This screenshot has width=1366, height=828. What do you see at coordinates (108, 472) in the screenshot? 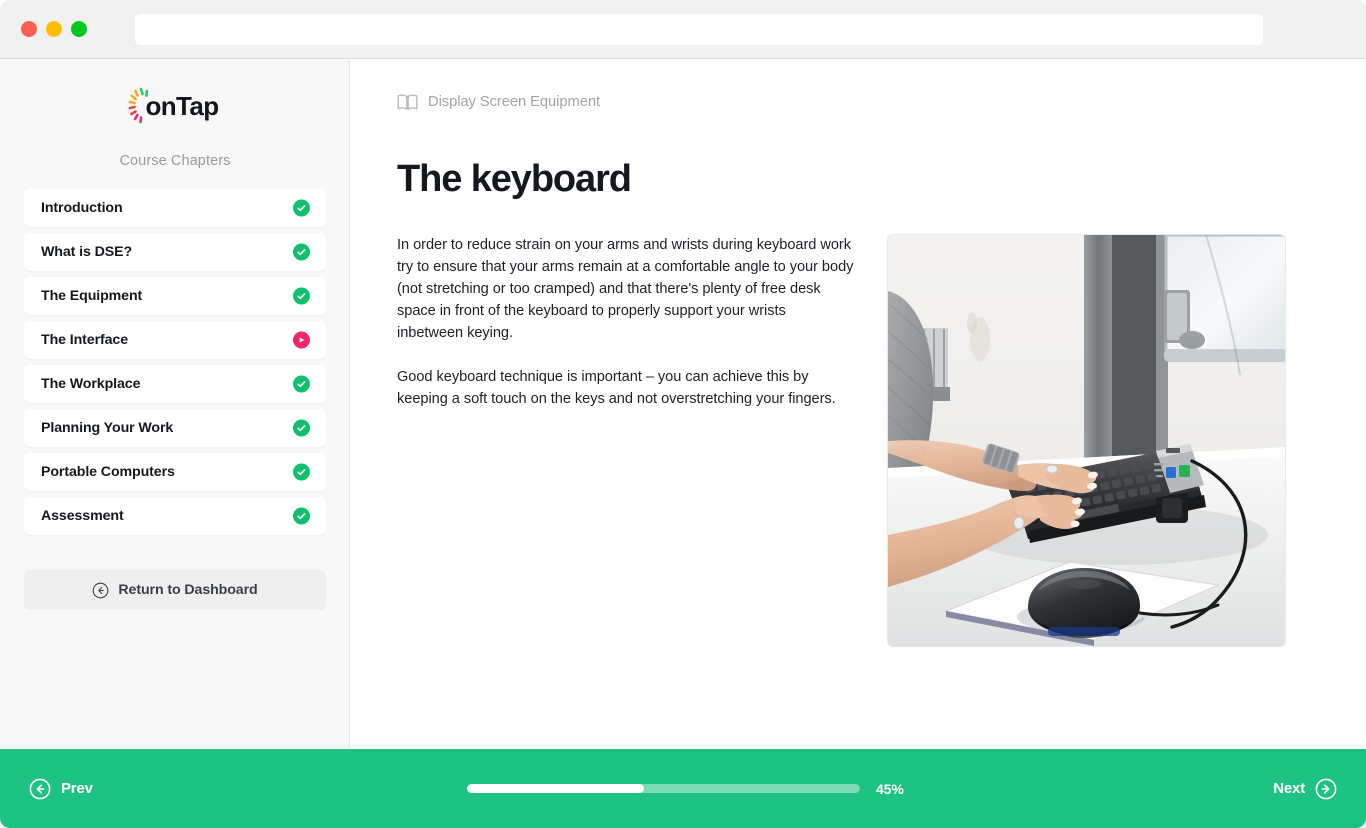
I see `chapter-label: Portable Computers` at bounding box center [108, 472].